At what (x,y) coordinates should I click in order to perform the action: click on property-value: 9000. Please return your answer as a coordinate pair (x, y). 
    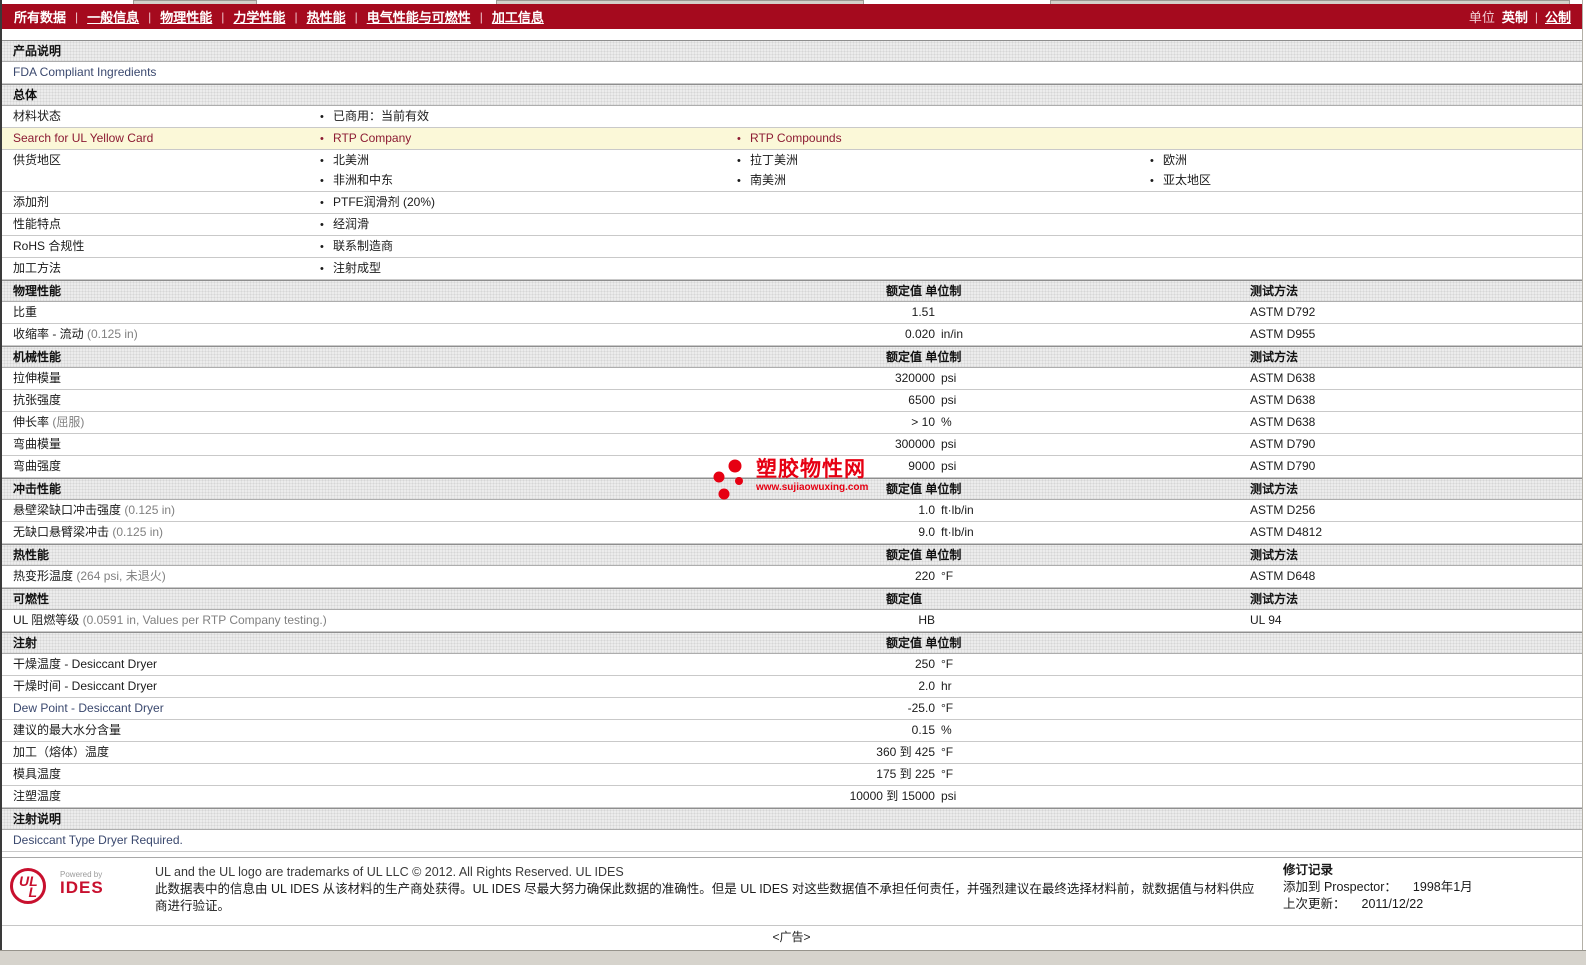
    Looking at the image, I should click on (921, 466).